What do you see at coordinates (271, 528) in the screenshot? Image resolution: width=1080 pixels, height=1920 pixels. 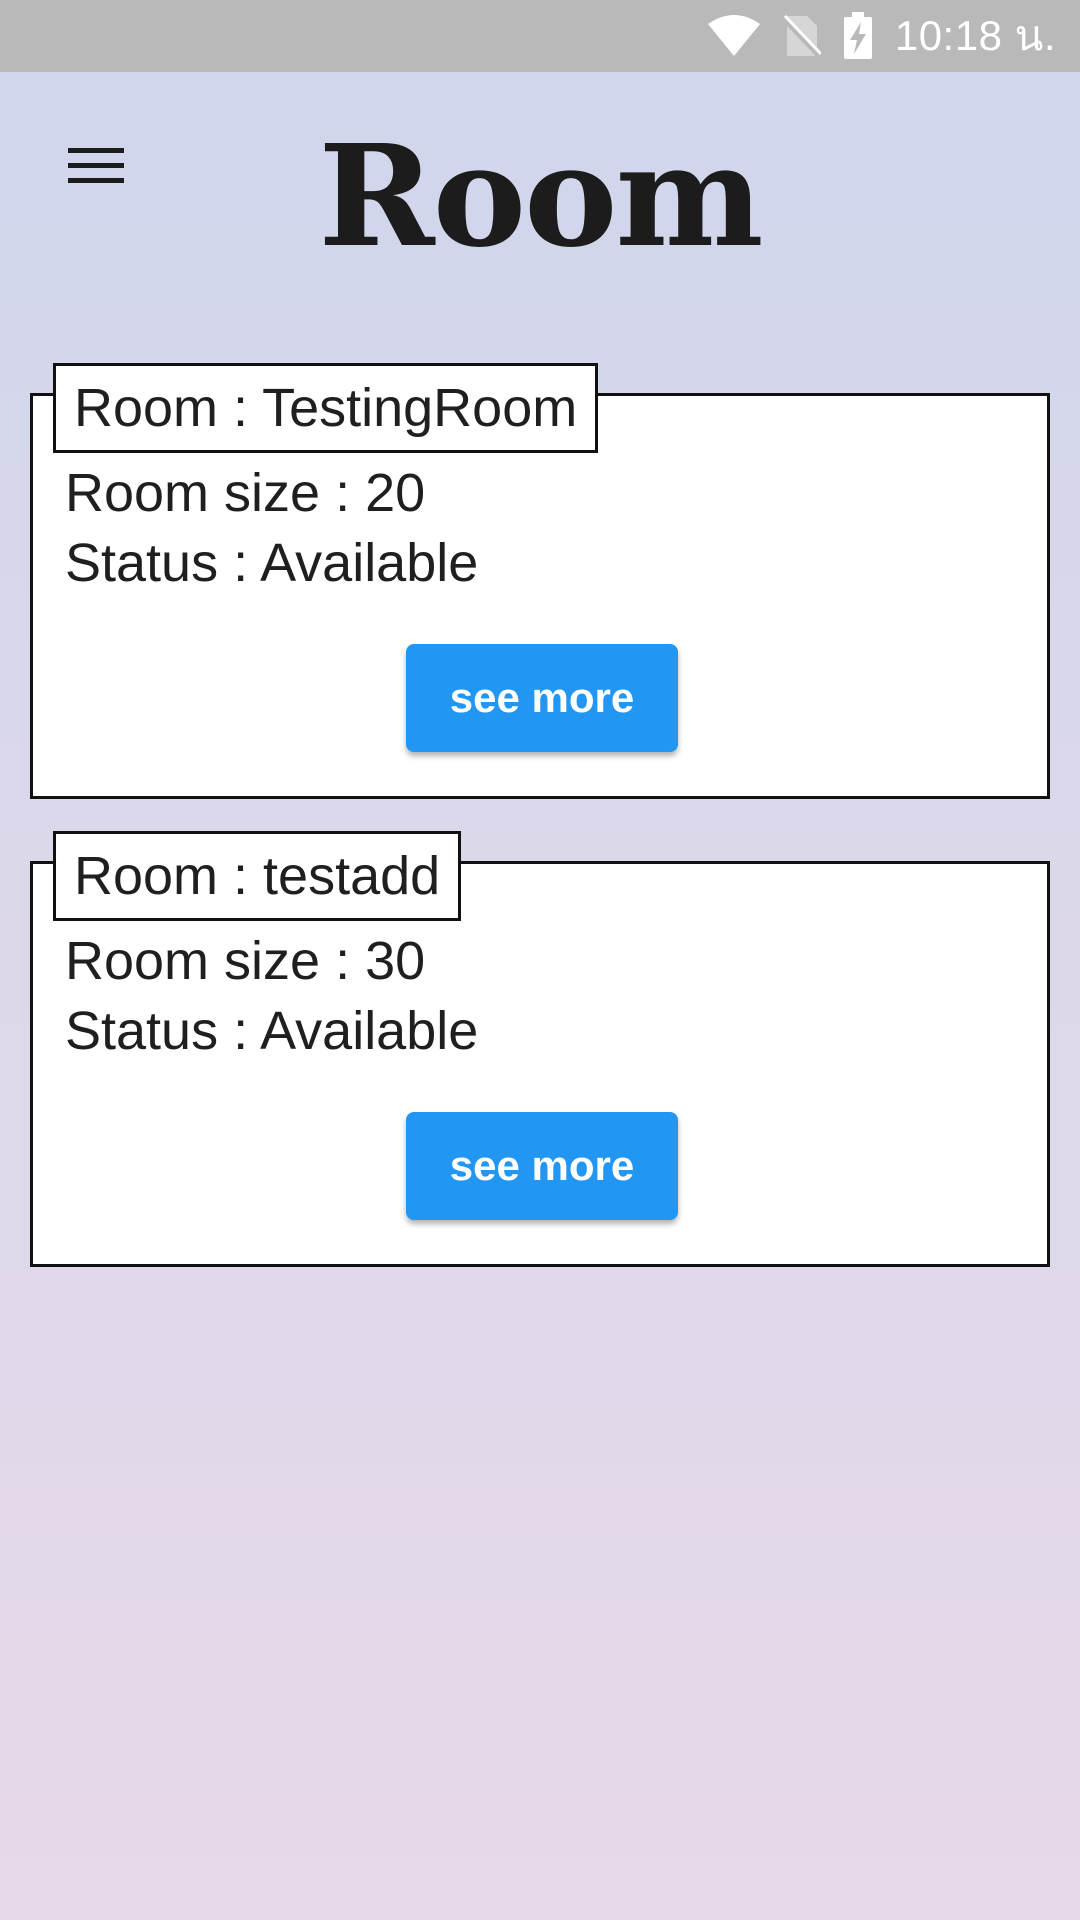 I see `room-details: Room size : 20 Status : Available` at bounding box center [271, 528].